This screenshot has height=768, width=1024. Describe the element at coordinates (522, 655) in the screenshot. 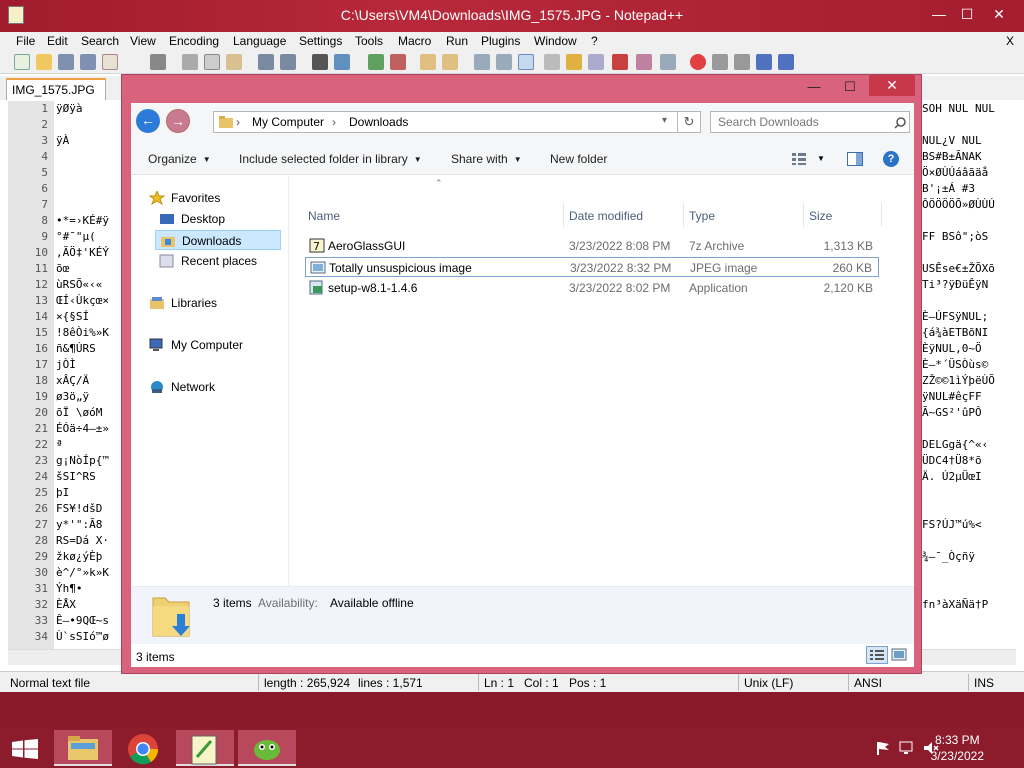

I see `explorer-statusbar: 3 items` at that location.